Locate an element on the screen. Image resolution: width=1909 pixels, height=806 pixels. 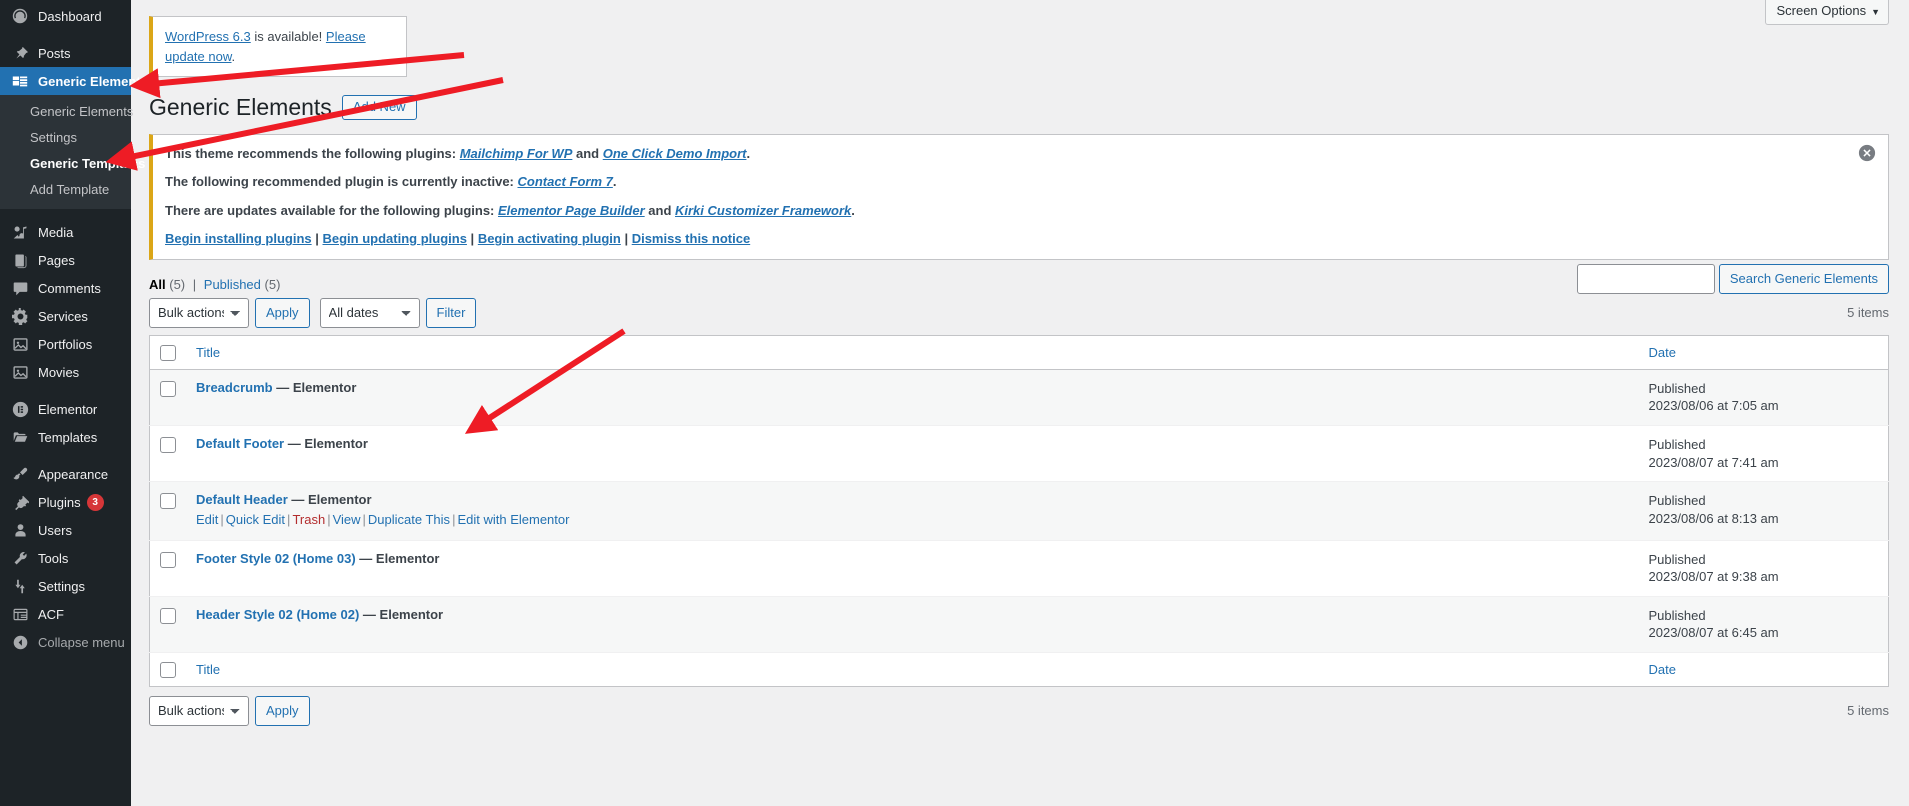
search-submit-button: Search Generic Elements is located at coordinates (1803, 278).